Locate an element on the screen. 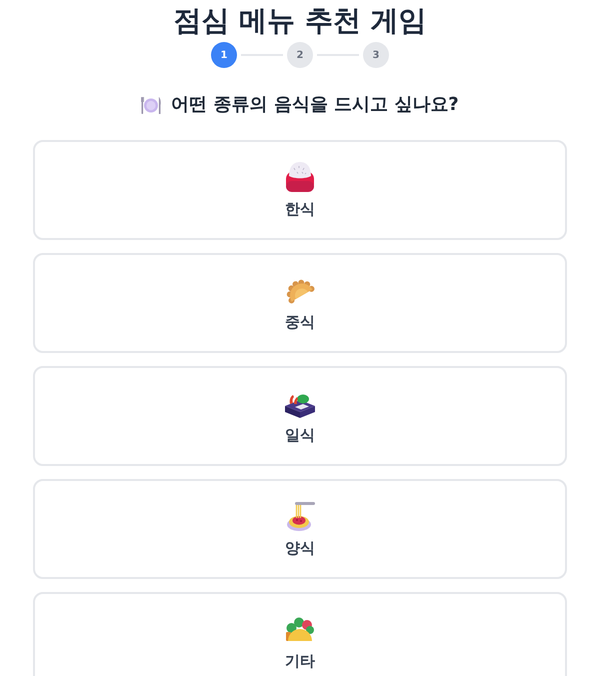  cuisine-option-button: 중식 is located at coordinates (300, 303).